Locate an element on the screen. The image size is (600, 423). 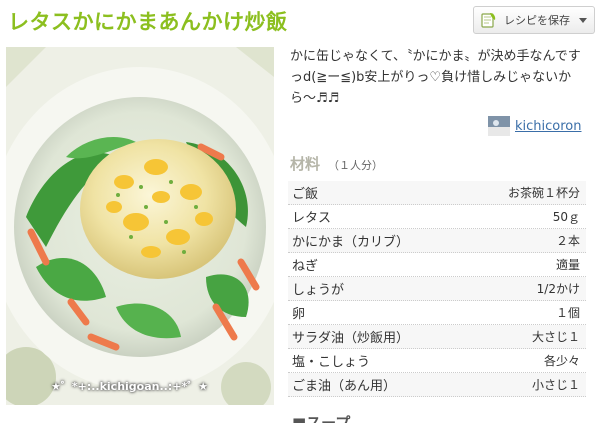
save-recipe-button: レシピを保存 is located at coordinates (522, 20).